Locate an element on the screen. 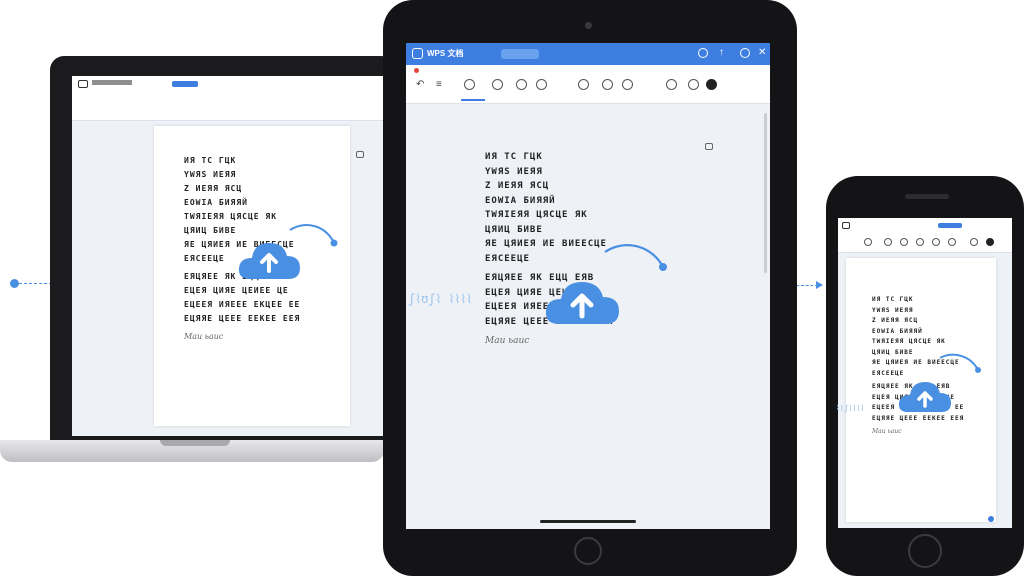 The height and width of the screenshot is (576, 1024). close-icon: ✕ is located at coordinates (762, 53).